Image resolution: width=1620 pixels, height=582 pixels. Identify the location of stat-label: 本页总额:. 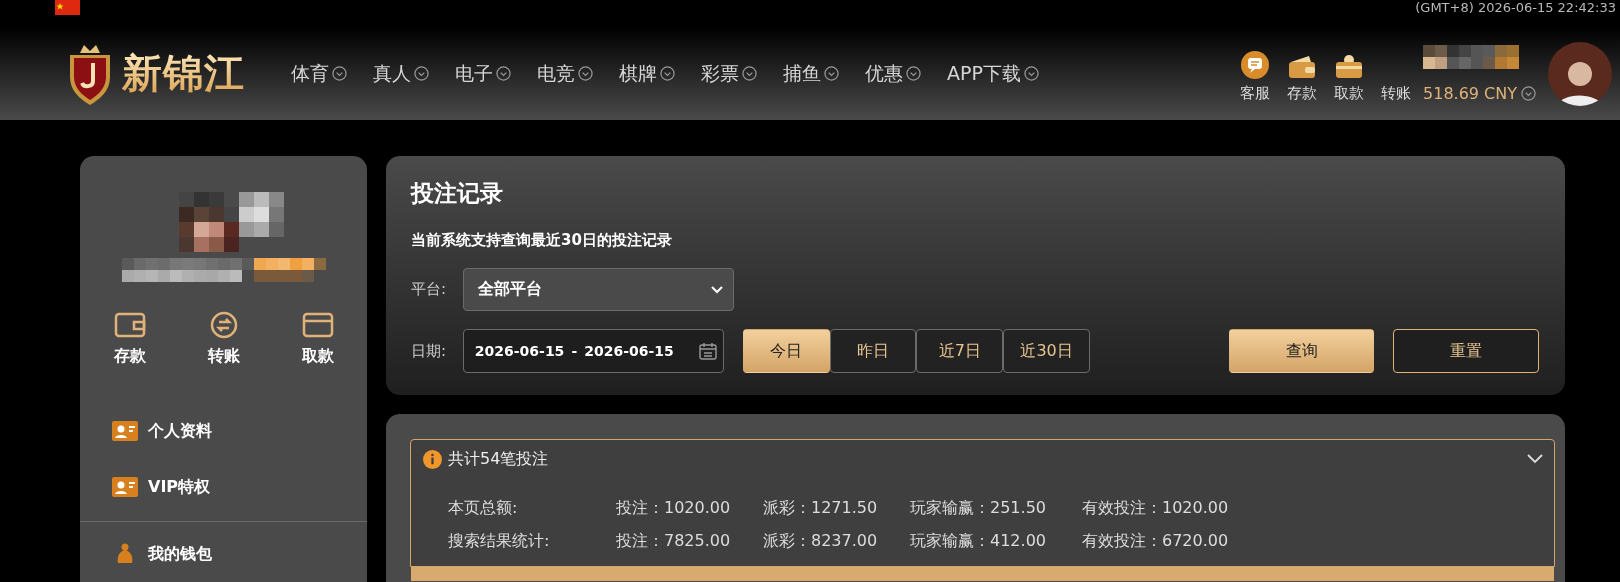
(483, 508).